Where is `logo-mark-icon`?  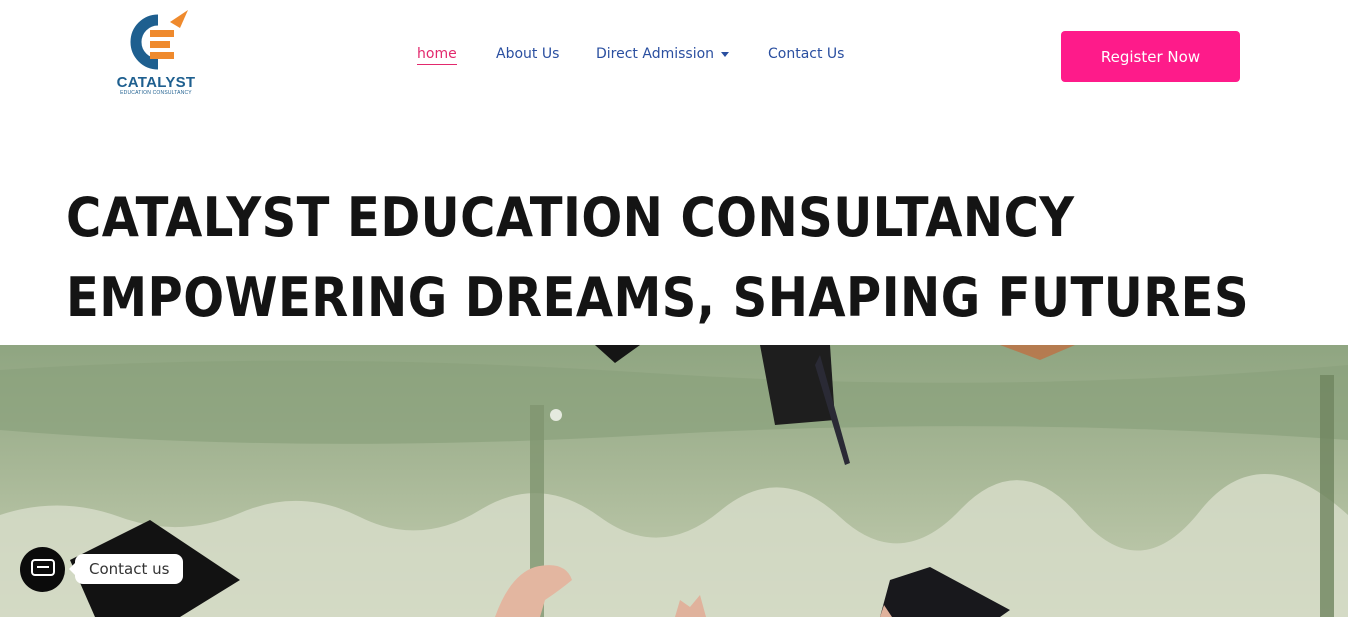
logo-mark-icon is located at coordinates (159, 40).